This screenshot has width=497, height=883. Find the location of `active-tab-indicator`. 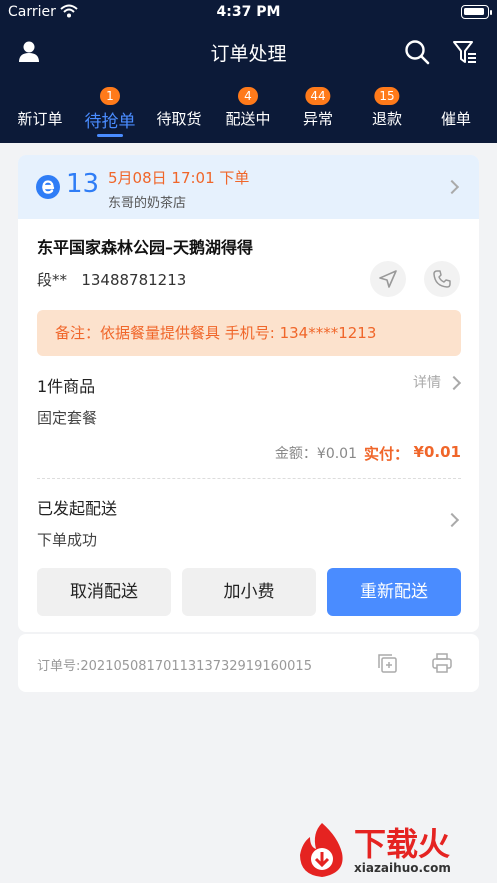

active-tab-indicator is located at coordinates (110, 135).